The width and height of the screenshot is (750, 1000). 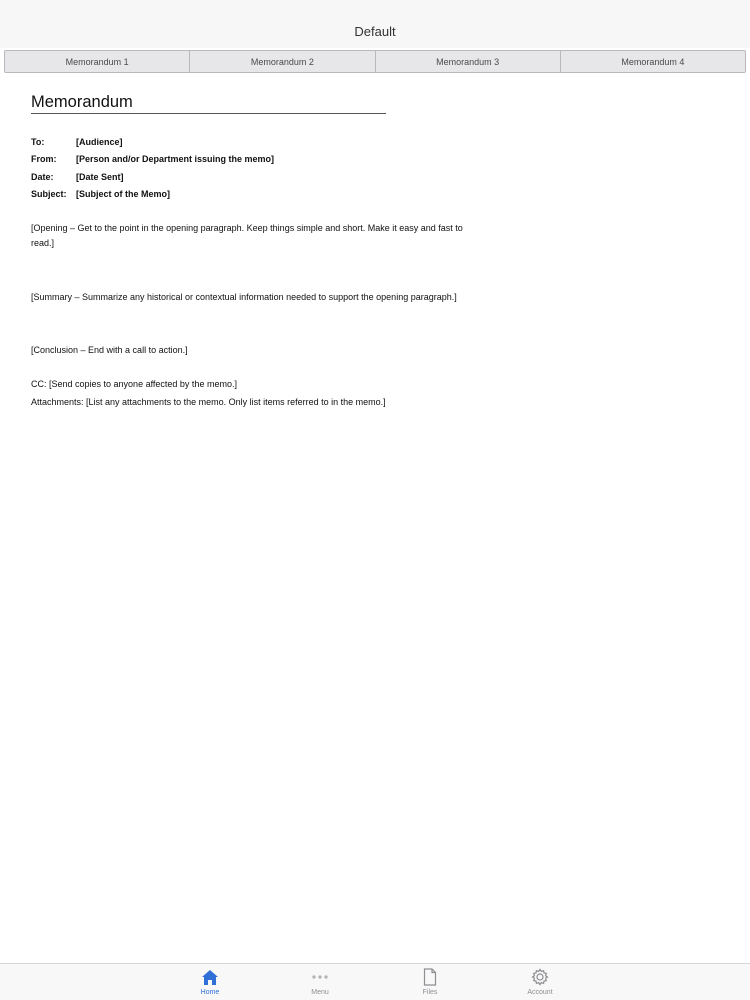 What do you see at coordinates (210, 977) in the screenshot?
I see `home-icon` at bounding box center [210, 977].